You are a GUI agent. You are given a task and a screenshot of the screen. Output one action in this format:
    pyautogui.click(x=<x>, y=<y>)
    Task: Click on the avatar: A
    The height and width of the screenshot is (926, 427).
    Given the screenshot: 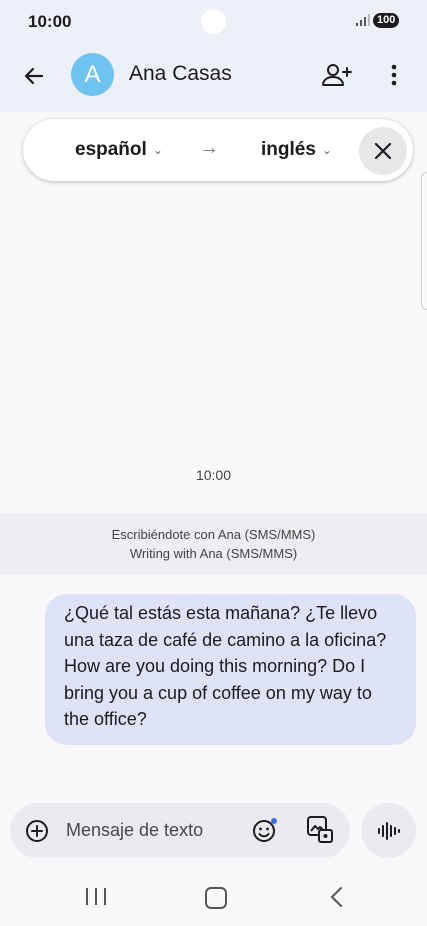 What is the action you would take?
    pyautogui.click(x=92, y=74)
    